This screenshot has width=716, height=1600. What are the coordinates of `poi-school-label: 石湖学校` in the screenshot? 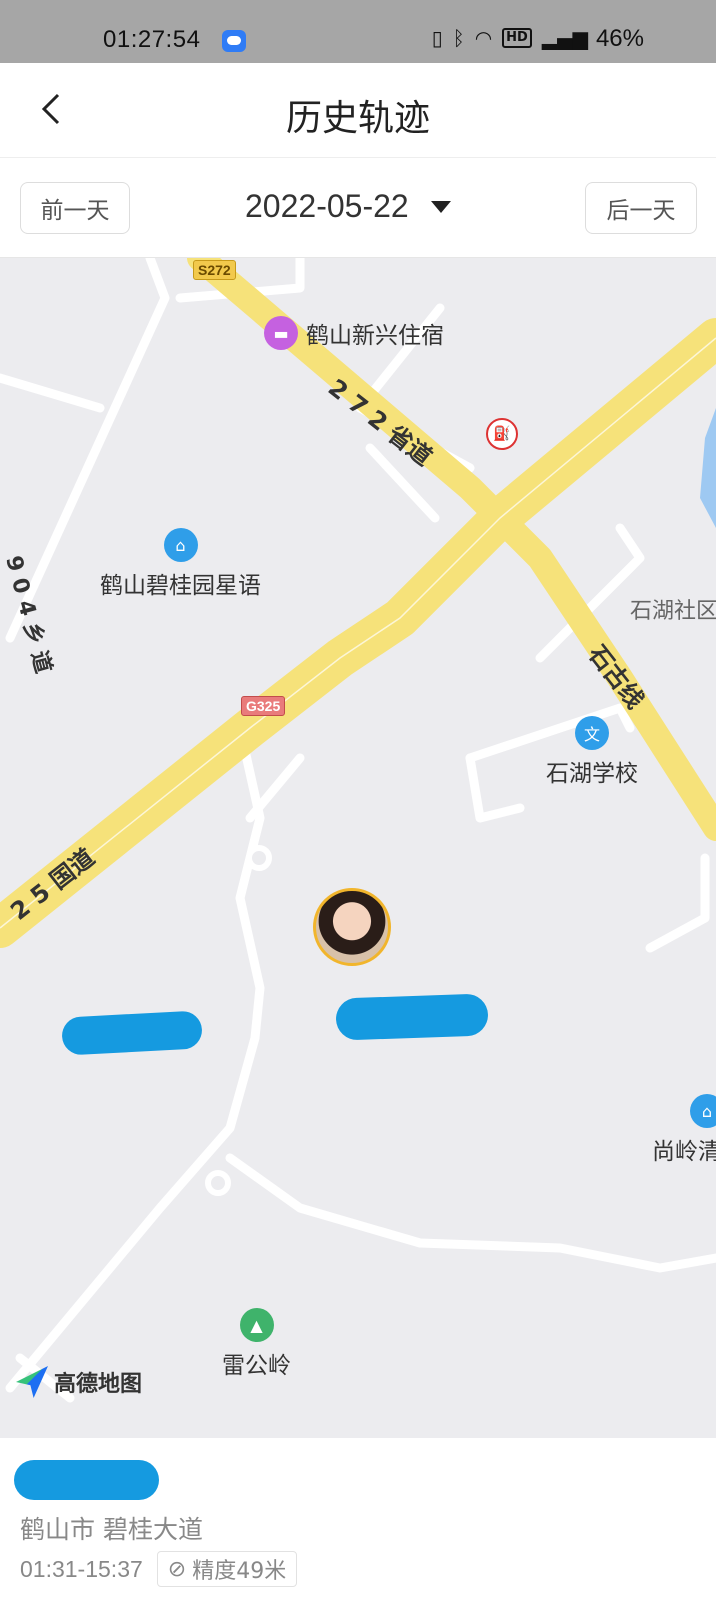 It's located at (592, 774).